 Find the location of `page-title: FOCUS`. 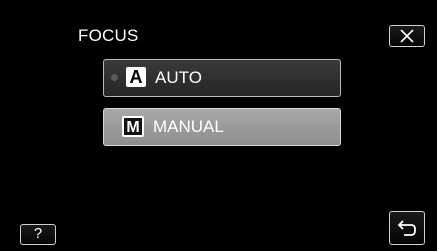

page-title: FOCUS is located at coordinates (108, 35).